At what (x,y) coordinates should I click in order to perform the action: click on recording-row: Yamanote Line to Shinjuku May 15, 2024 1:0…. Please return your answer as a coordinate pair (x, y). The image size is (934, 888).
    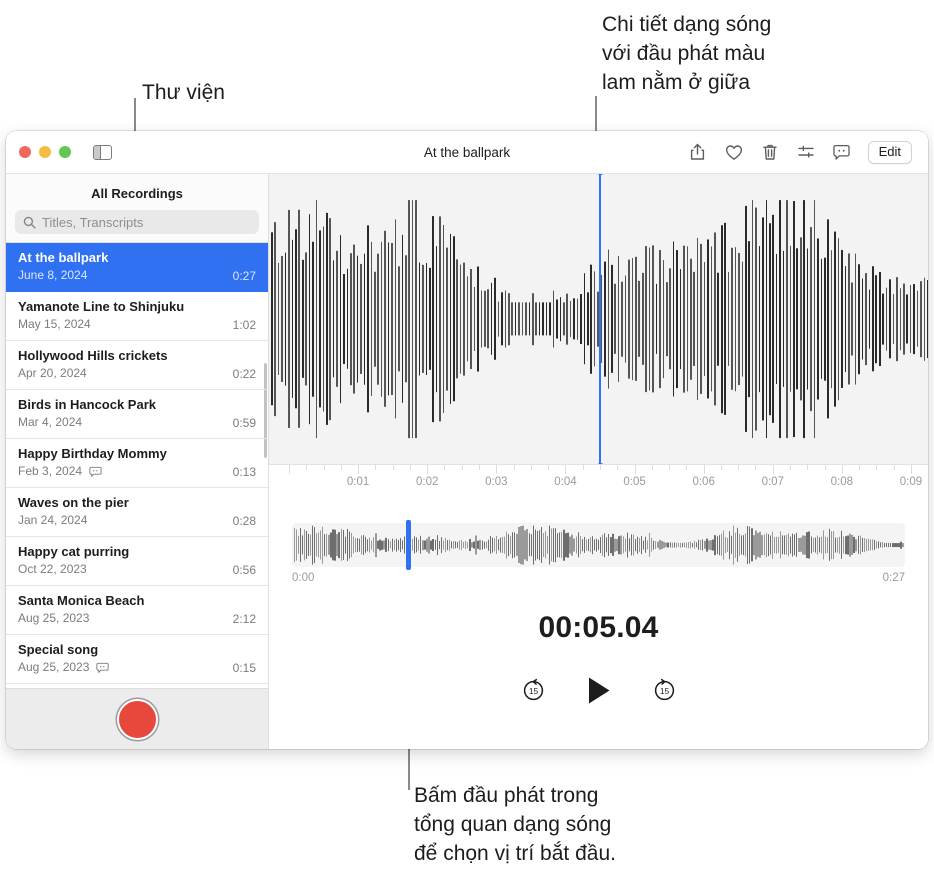
    Looking at the image, I should click on (137, 316).